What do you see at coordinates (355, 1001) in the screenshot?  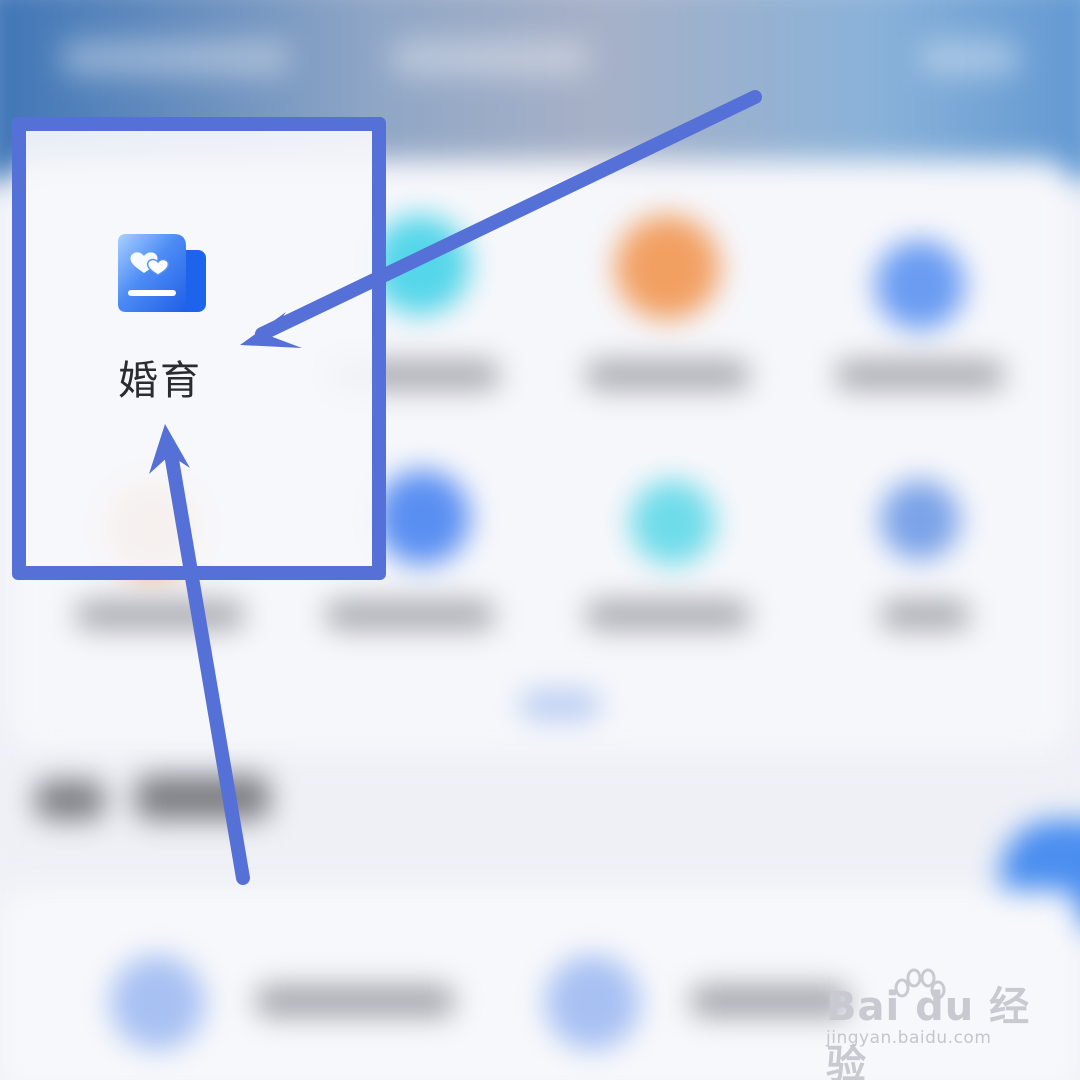 I see `blurred-list-label` at bounding box center [355, 1001].